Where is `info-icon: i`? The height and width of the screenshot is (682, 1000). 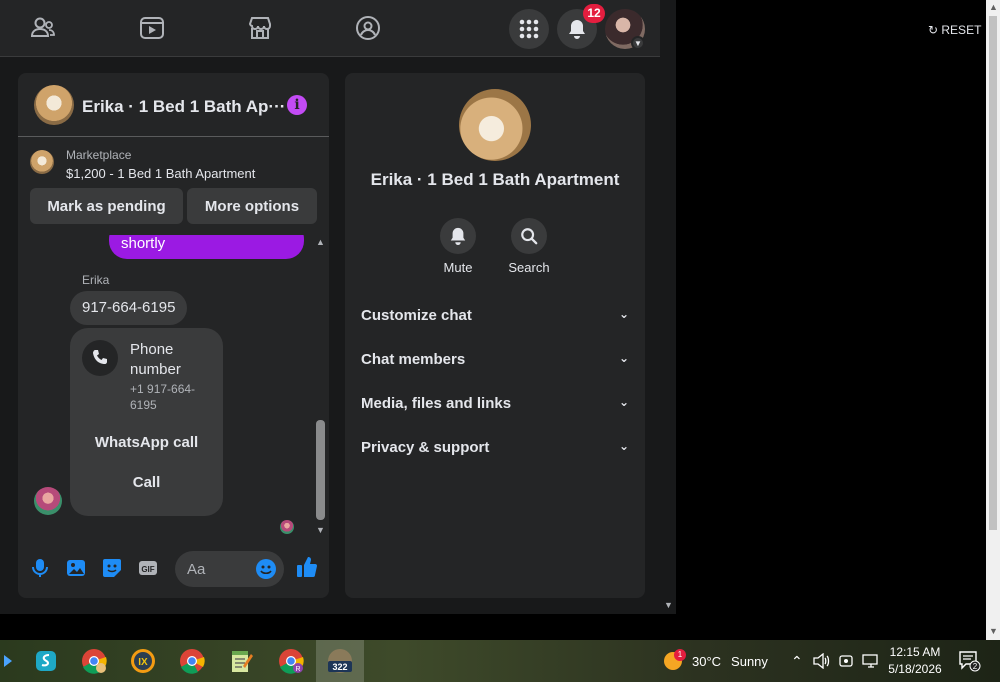 info-icon: i is located at coordinates (297, 105).